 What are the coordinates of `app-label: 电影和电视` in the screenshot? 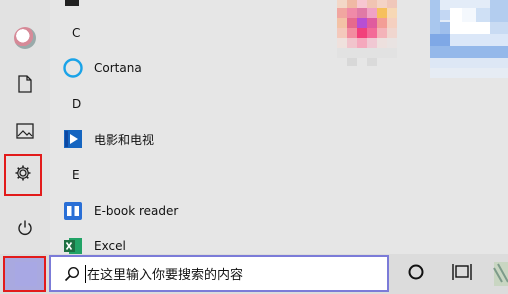 It's located at (124, 139).